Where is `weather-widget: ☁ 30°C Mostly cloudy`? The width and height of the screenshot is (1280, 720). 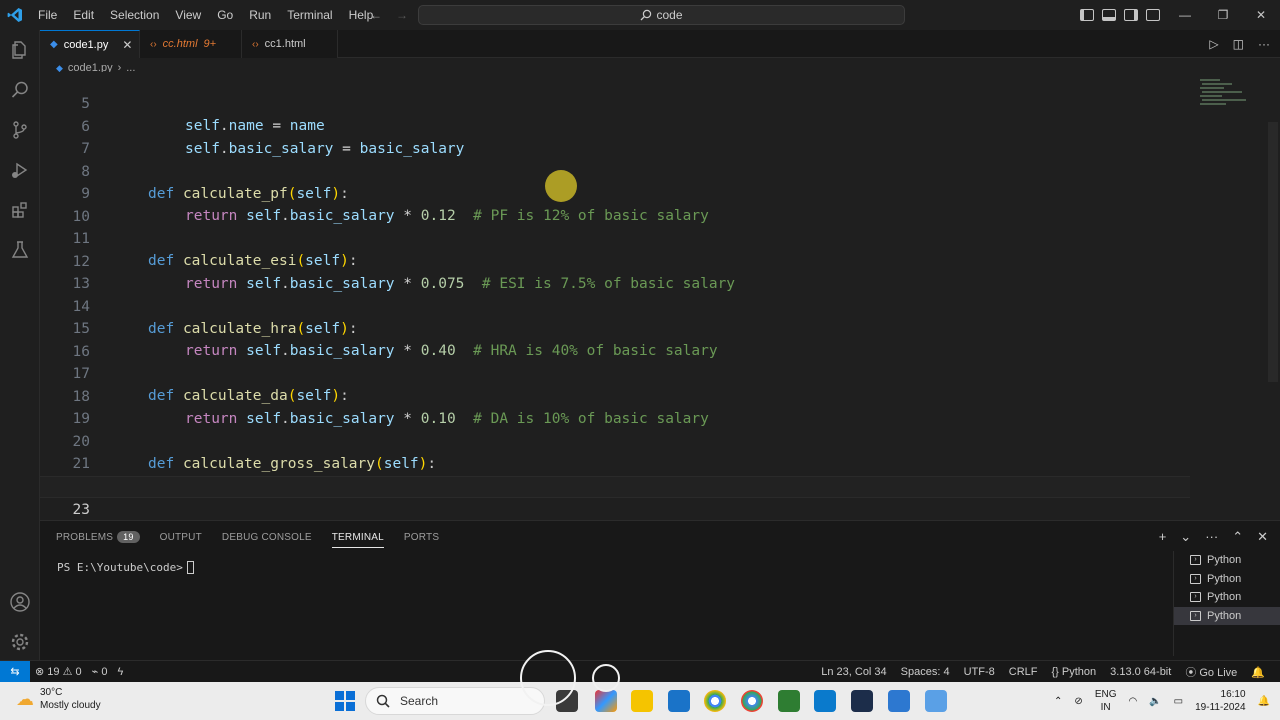
weather-widget: ☁ 30°C Mostly cloudy is located at coordinates (58, 699).